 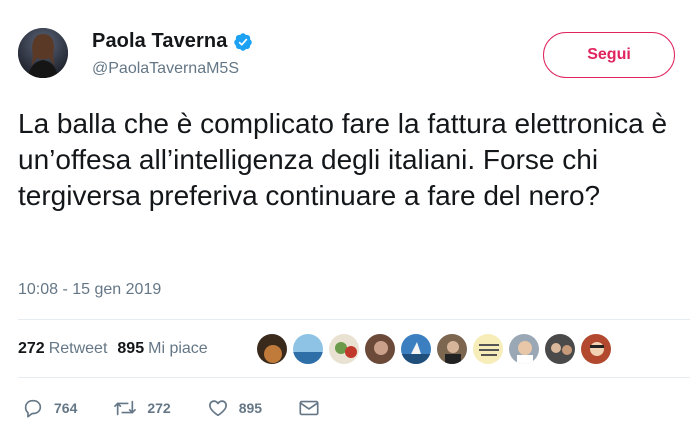 What do you see at coordinates (89, 290) in the screenshot?
I see `tweet-timestamp: 10:08 - 15 gen 2019` at bounding box center [89, 290].